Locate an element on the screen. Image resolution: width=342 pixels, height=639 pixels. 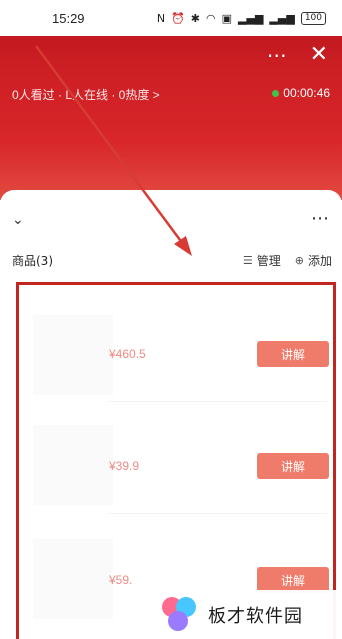
live-top-actions: ⋯ ✕ is located at coordinates (297, 55).